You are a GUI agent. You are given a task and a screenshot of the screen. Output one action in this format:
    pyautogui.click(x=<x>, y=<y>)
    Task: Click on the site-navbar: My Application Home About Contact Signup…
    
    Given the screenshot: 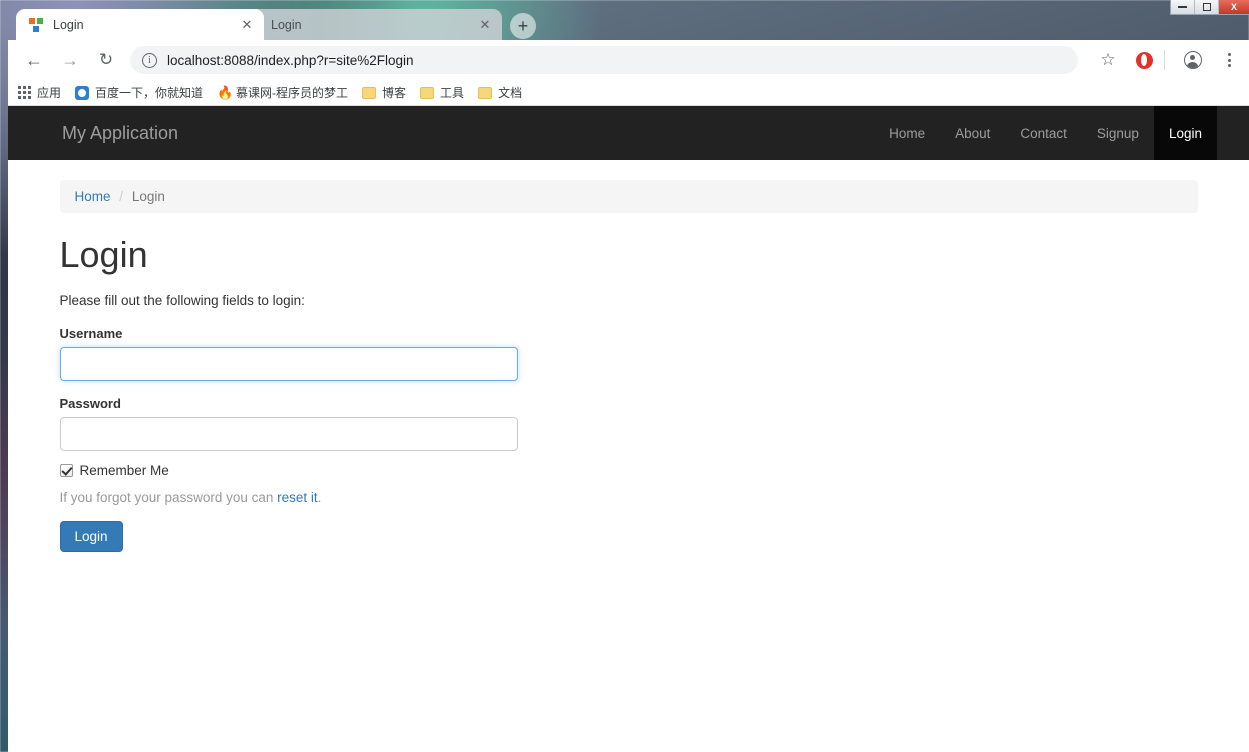 What is the action you would take?
    pyautogui.click(x=628, y=133)
    